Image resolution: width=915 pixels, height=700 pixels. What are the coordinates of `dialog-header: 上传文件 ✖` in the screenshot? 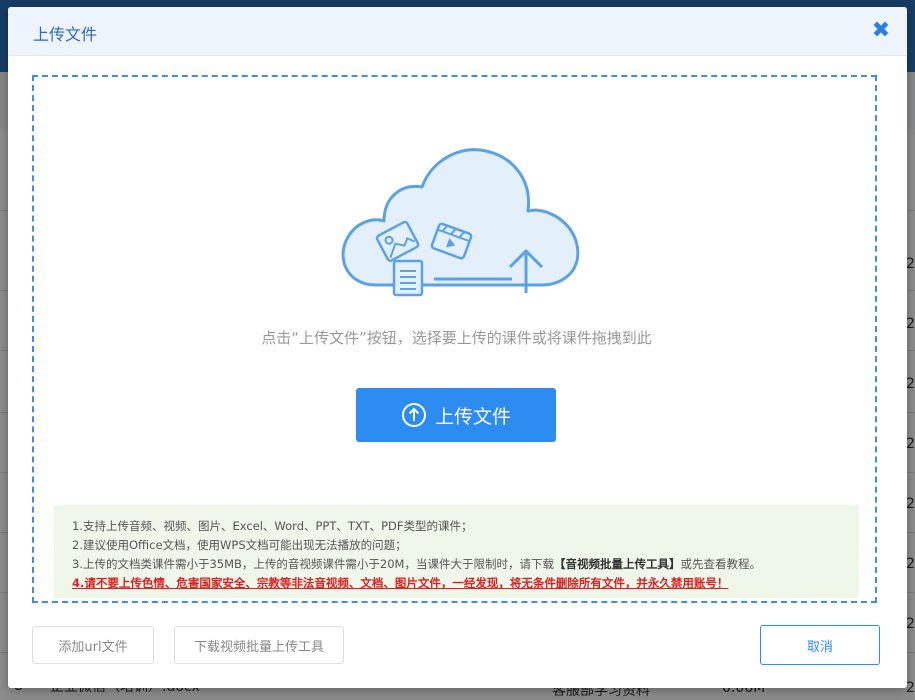 It's located at (457, 31).